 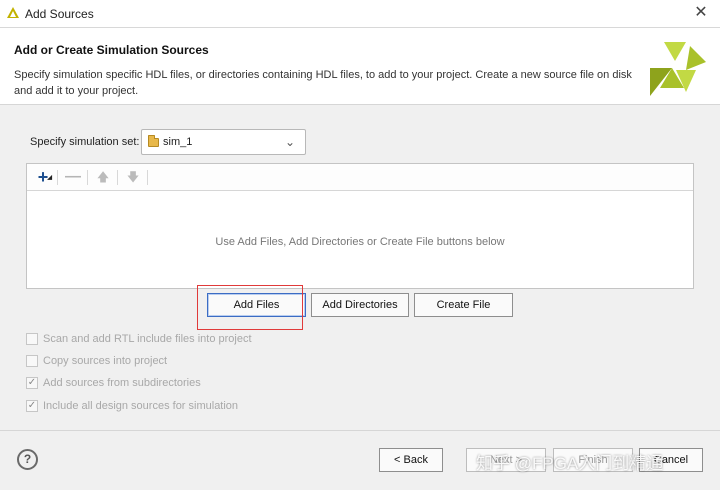 What do you see at coordinates (122, 383) in the screenshot?
I see `option-label: Add sources from subdirectories` at bounding box center [122, 383].